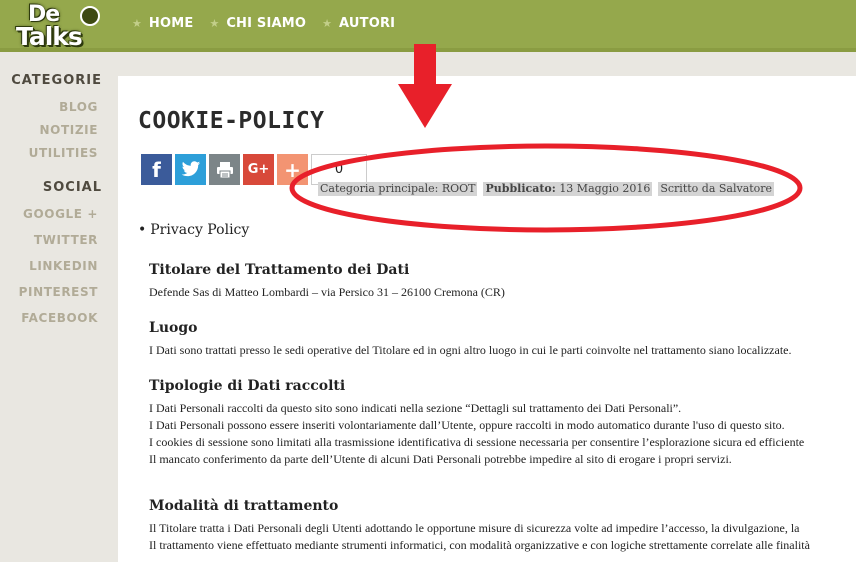  I want to click on twitter-icon, so click(190, 169).